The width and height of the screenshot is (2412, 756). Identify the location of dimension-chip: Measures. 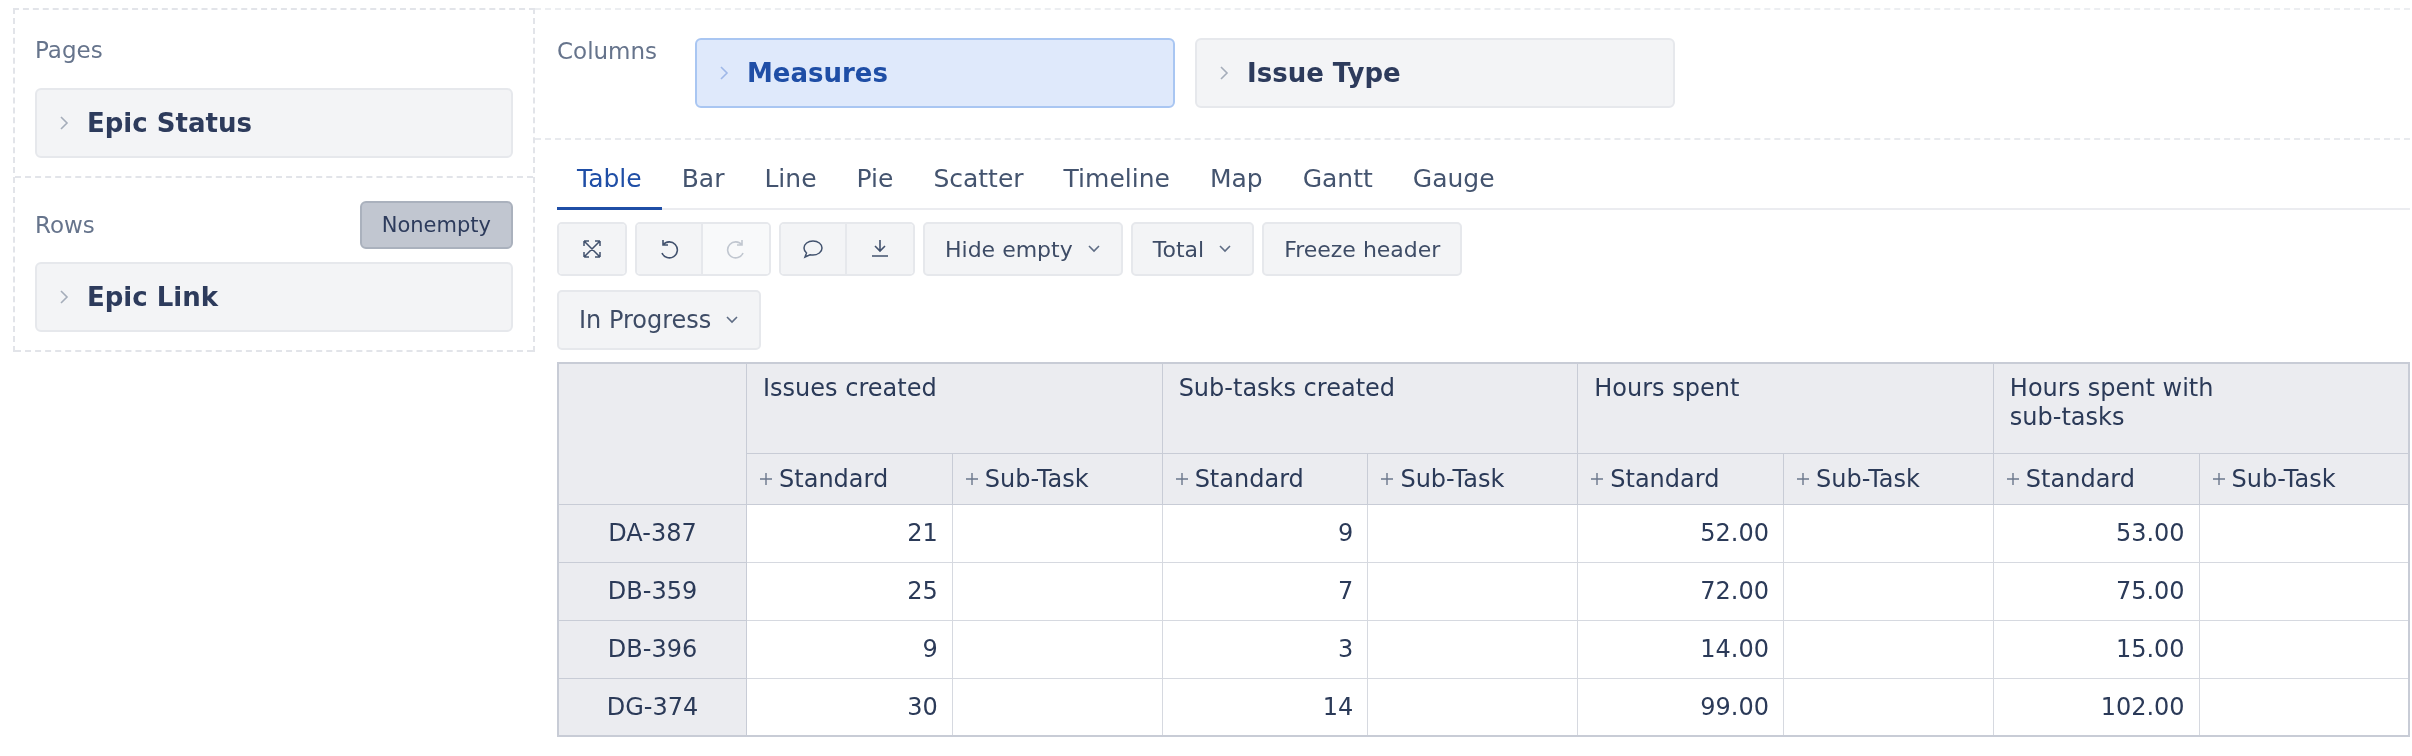
(935, 73).